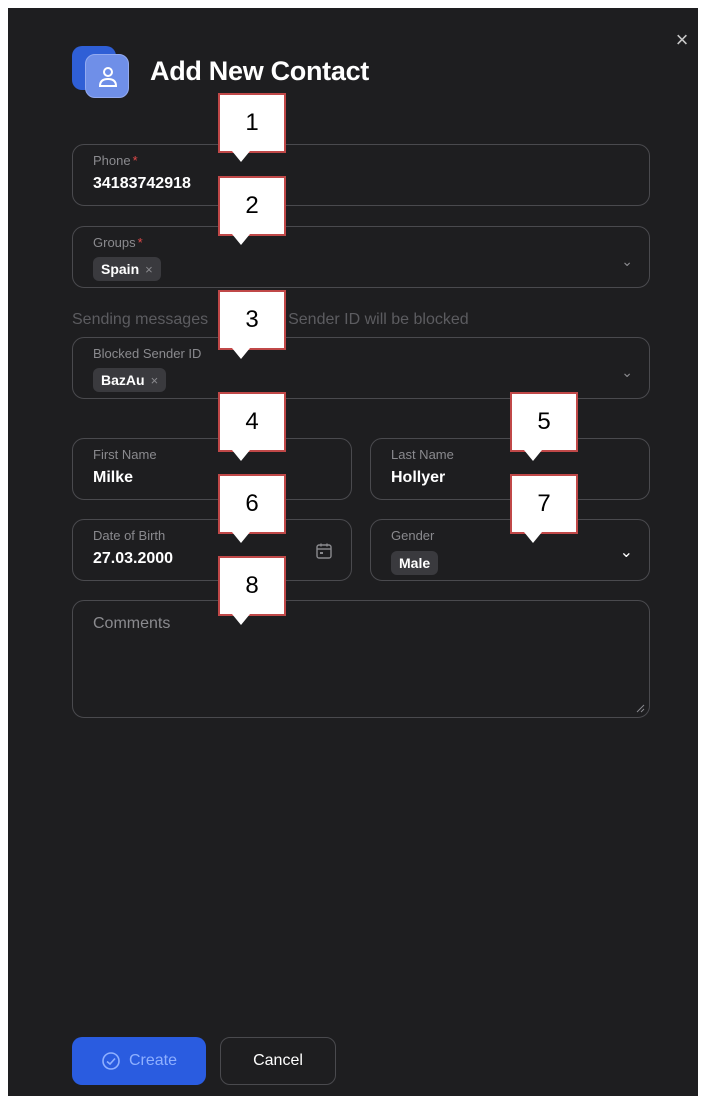  What do you see at coordinates (147, 353) in the screenshot?
I see `blocked-sender-label: Blocked Sender ID` at bounding box center [147, 353].